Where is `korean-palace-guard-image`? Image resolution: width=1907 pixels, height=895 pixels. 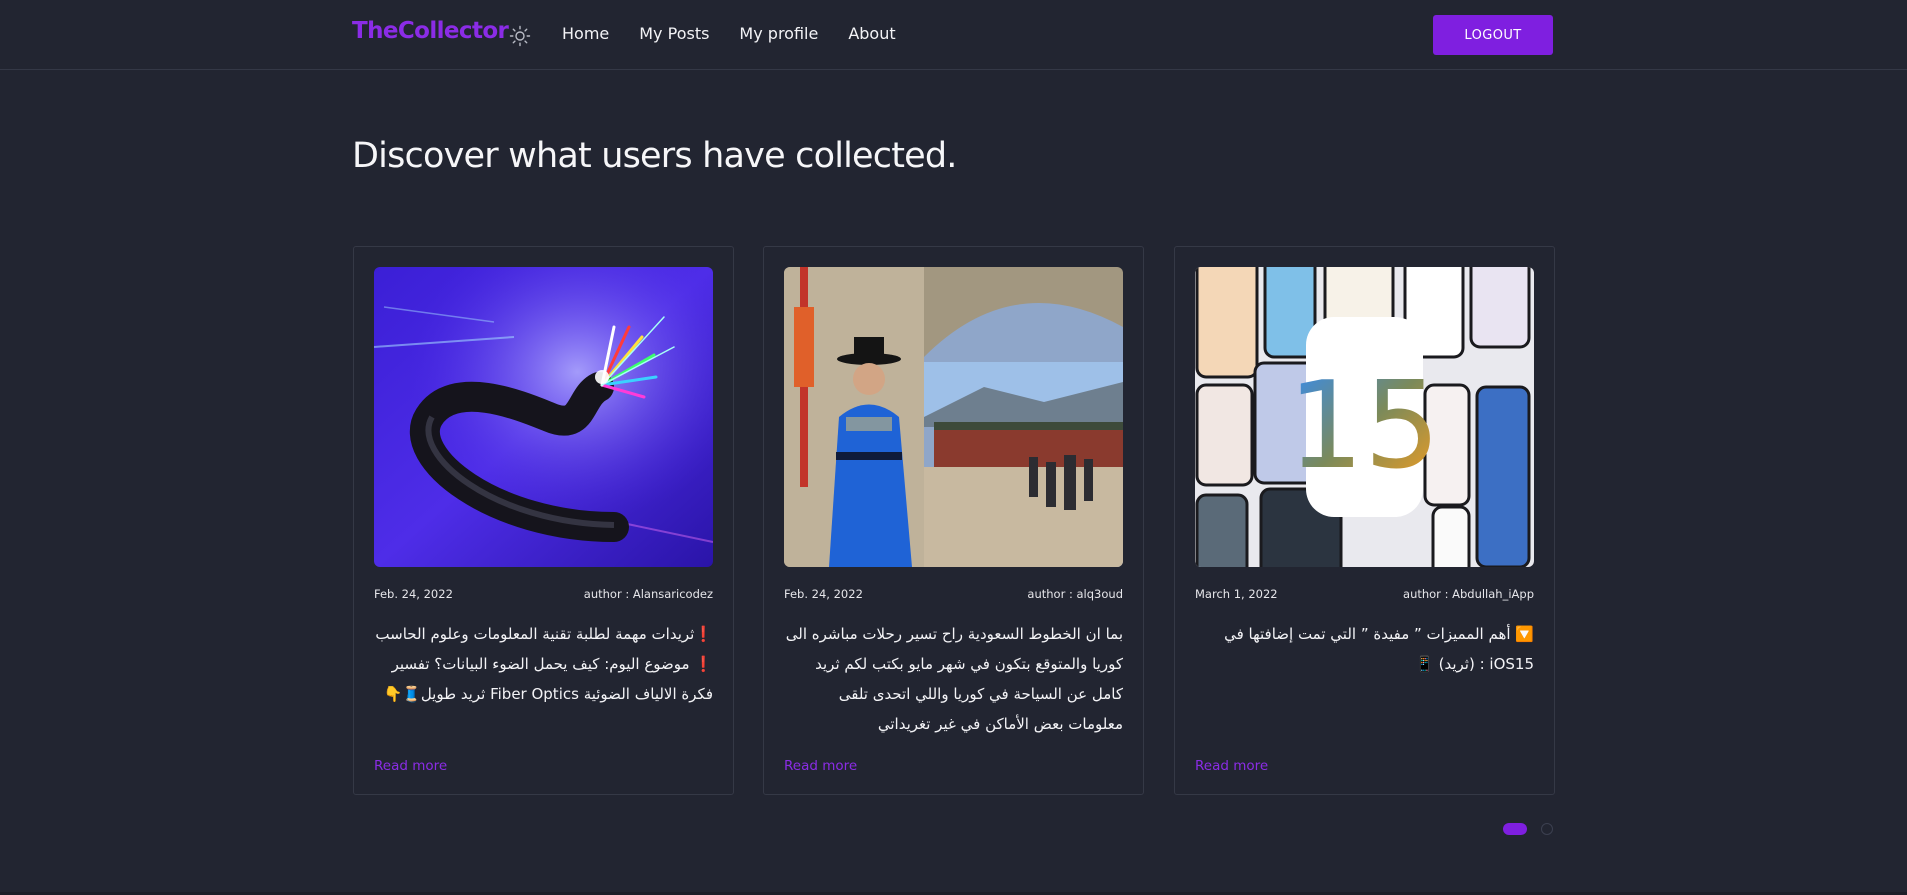 korean-palace-guard-image is located at coordinates (953, 417).